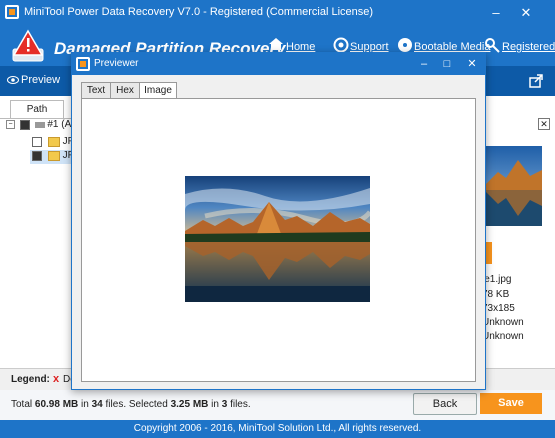 The width and height of the screenshot is (555, 438). Describe the element at coordinates (503, 322) in the screenshot. I see `created-value: Unknown` at that location.